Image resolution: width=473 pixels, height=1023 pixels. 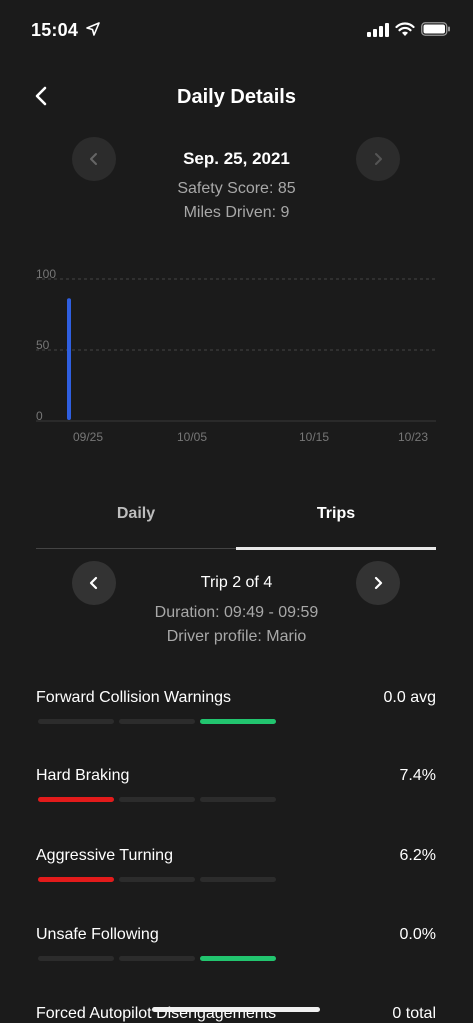 What do you see at coordinates (435, 29) in the screenshot?
I see `battery-icon` at bounding box center [435, 29].